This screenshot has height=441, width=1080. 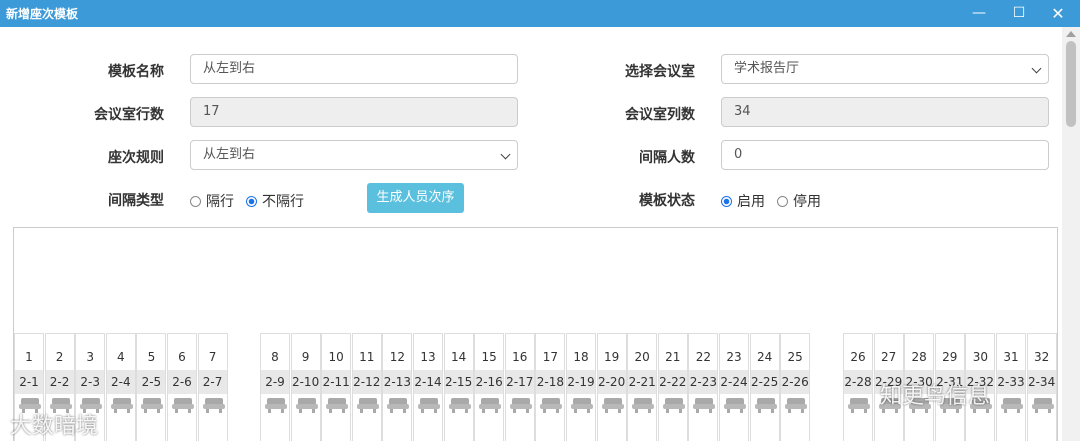 I want to click on seat-number: 19, so click(x=611, y=357).